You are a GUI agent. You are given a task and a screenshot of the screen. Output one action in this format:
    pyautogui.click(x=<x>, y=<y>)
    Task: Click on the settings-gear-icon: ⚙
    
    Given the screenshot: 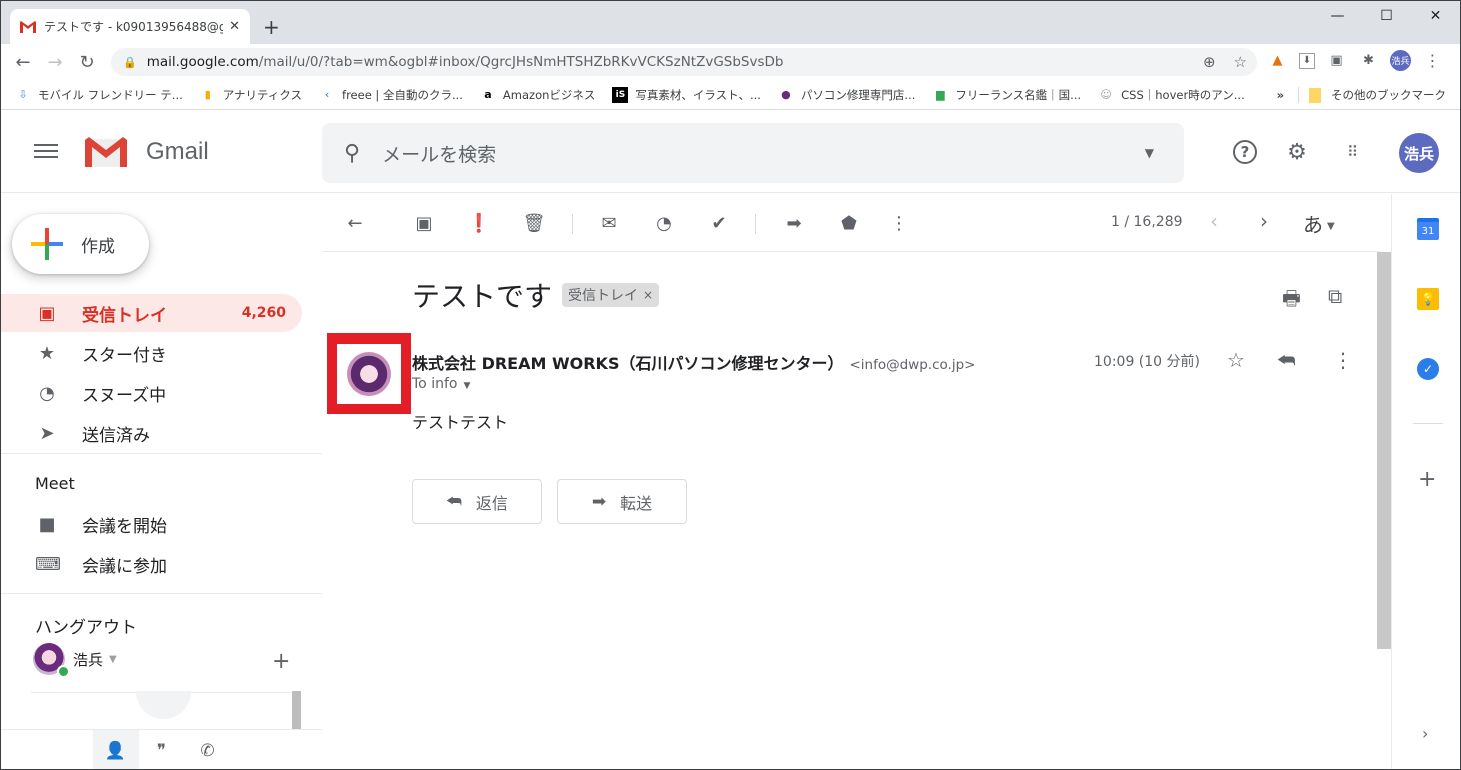 What is the action you would take?
    pyautogui.click(x=1297, y=152)
    